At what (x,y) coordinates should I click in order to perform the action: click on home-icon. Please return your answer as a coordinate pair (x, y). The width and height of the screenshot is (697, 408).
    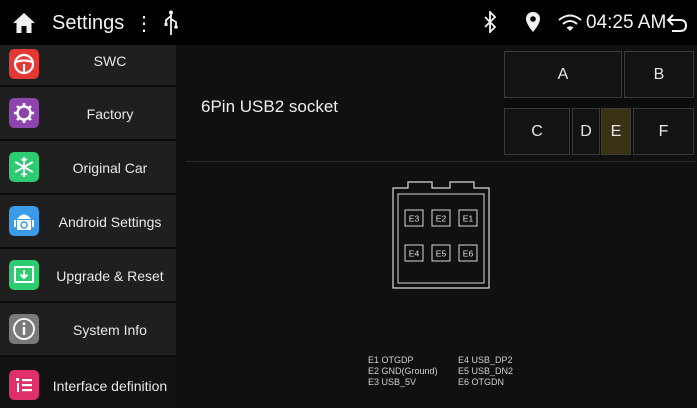
    Looking at the image, I should click on (24, 23).